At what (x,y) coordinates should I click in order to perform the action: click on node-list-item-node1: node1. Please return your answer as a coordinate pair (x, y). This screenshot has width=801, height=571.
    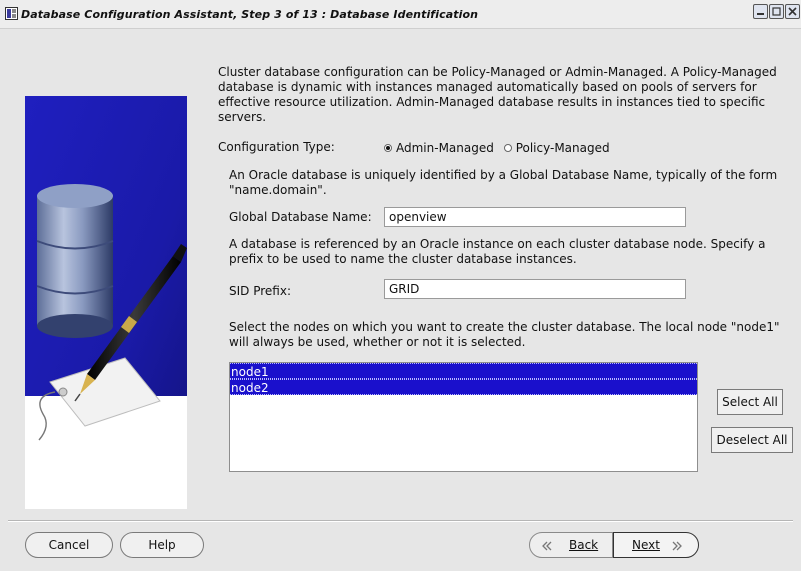
    Looking at the image, I should click on (463, 371).